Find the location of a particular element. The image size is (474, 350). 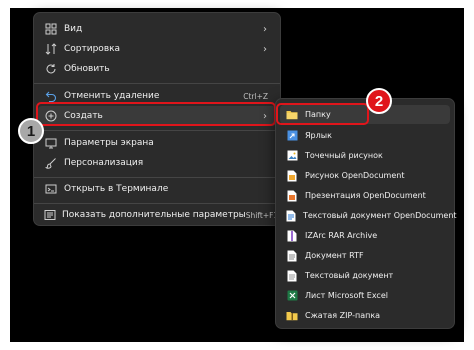

grid-icon is located at coordinates (51, 29).